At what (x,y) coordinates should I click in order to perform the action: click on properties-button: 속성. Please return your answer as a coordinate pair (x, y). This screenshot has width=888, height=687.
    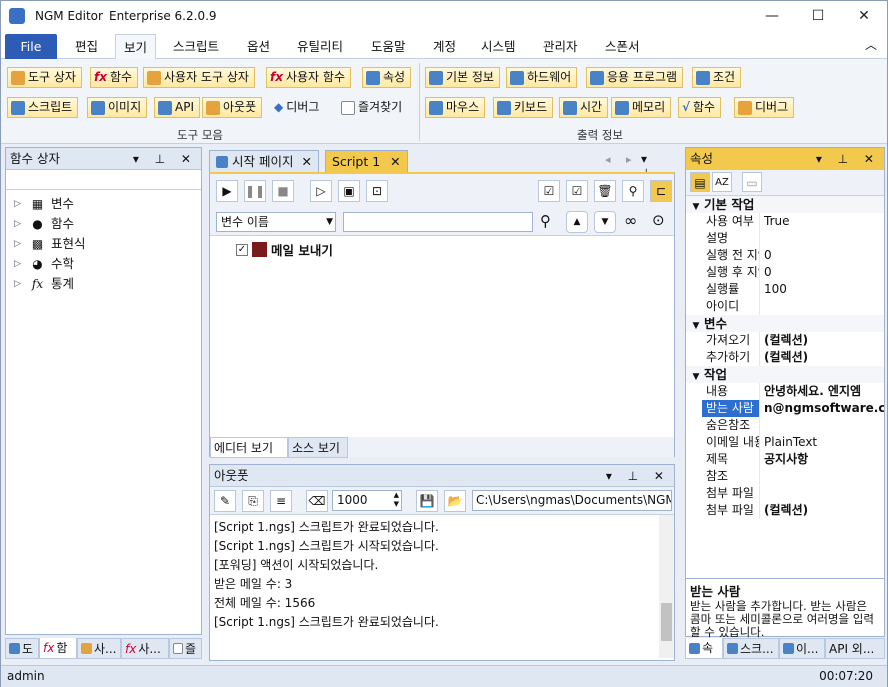
    Looking at the image, I should click on (387, 77).